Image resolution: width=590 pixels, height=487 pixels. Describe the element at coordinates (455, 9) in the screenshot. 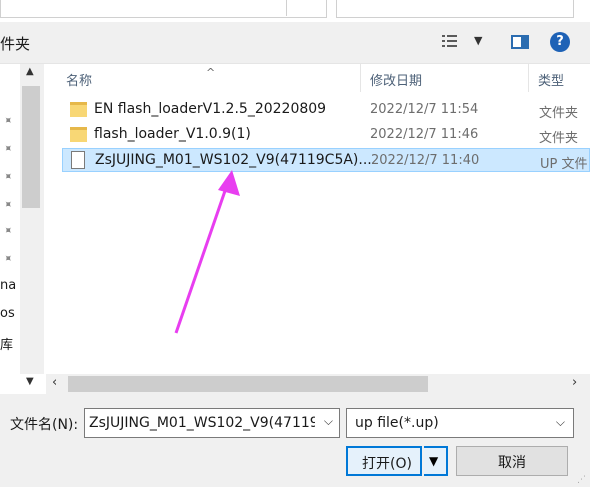

I see `search-box` at that location.